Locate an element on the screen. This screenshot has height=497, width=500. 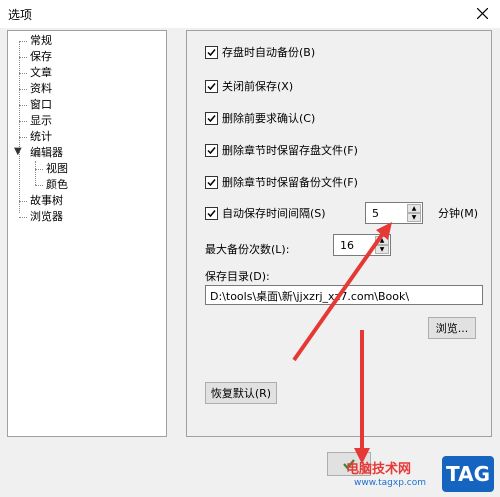
tree-item-article: 文章 is located at coordinates (41, 73).